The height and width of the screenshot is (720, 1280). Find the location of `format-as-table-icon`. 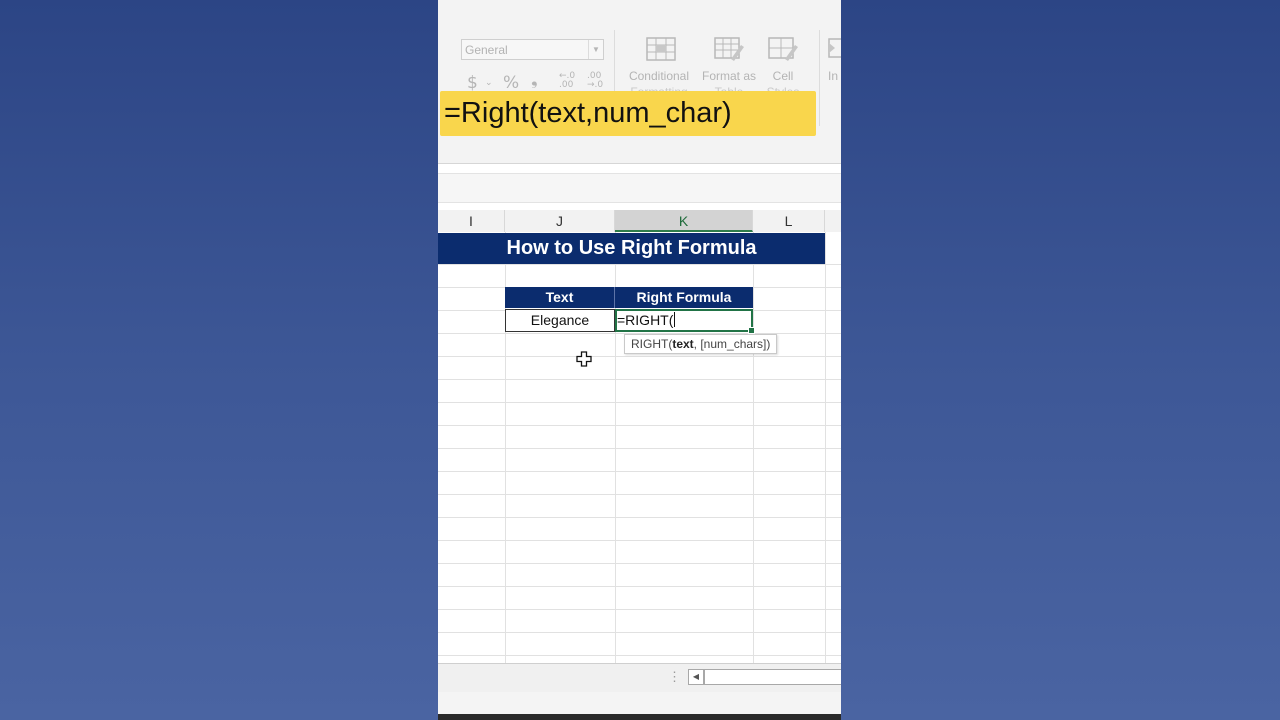

format-as-table-icon is located at coordinates (730, 52).